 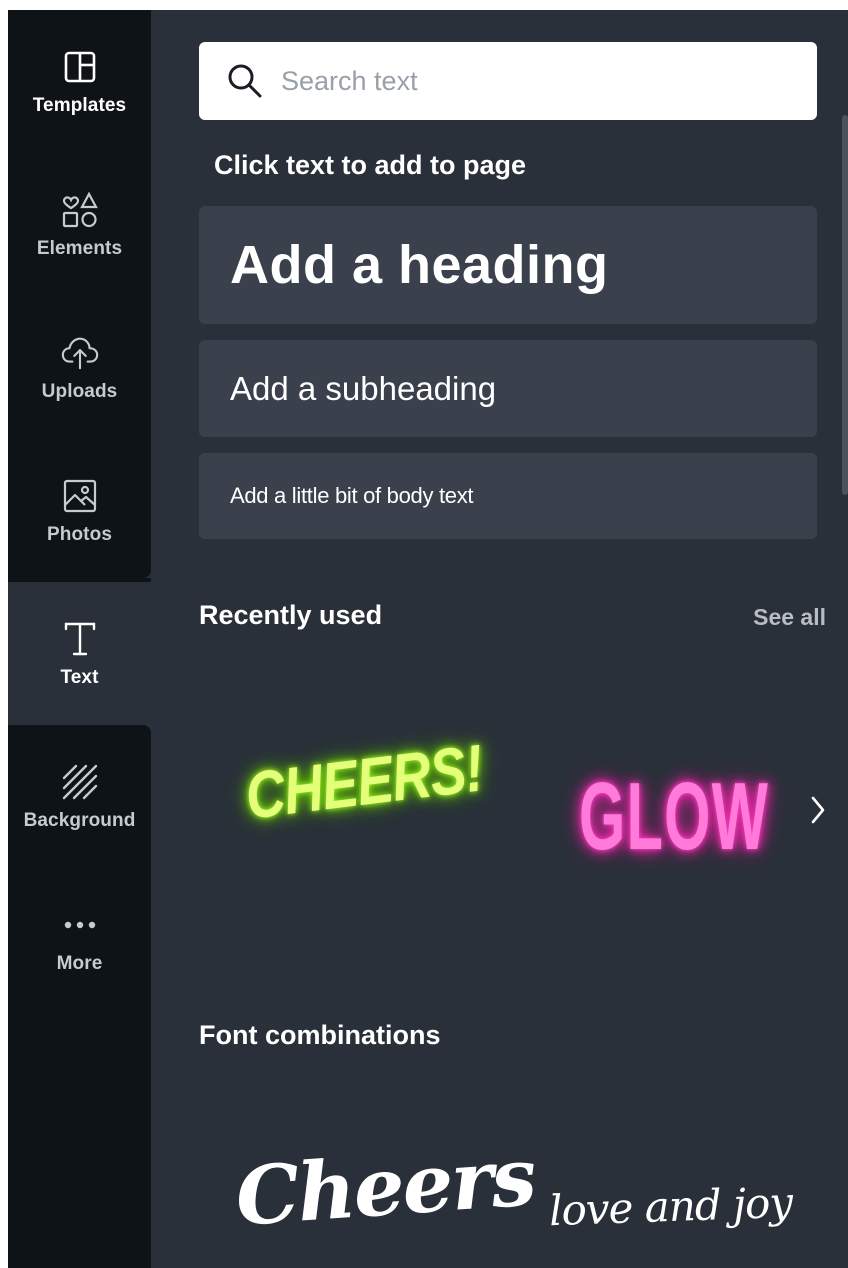 I want to click on see-all-link: See all, so click(x=789, y=617).